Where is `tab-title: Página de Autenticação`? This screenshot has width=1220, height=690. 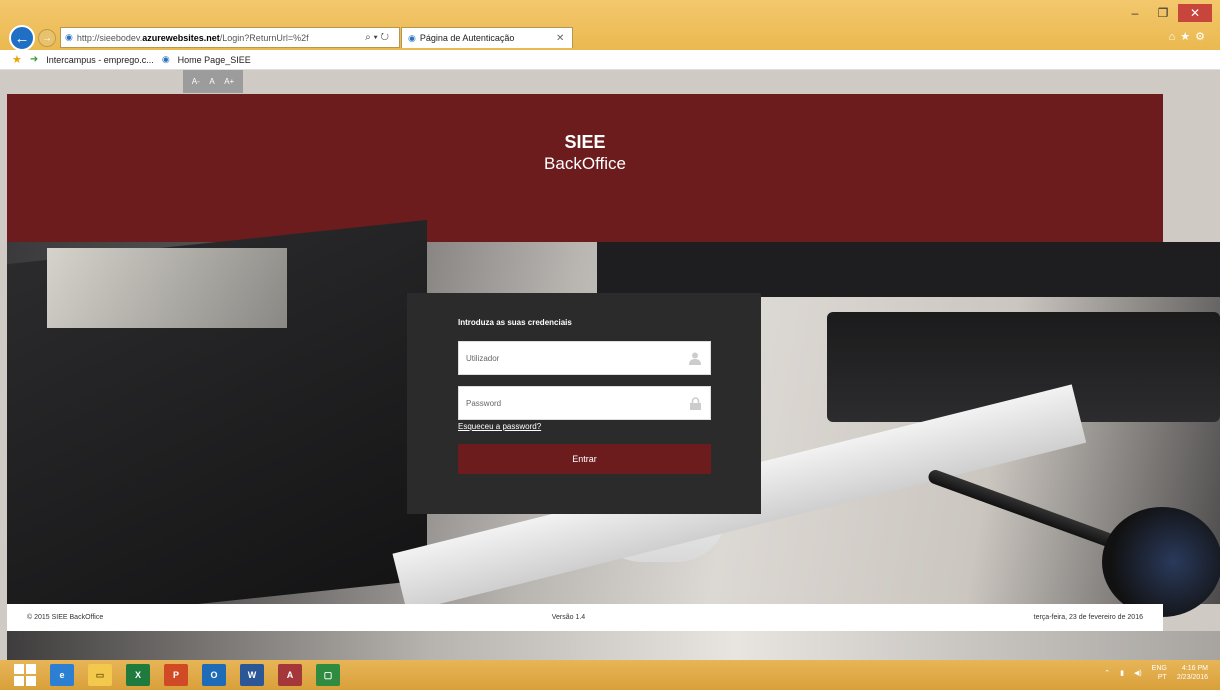 tab-title: Página de Autenticação is located at coordinates (467, 38).